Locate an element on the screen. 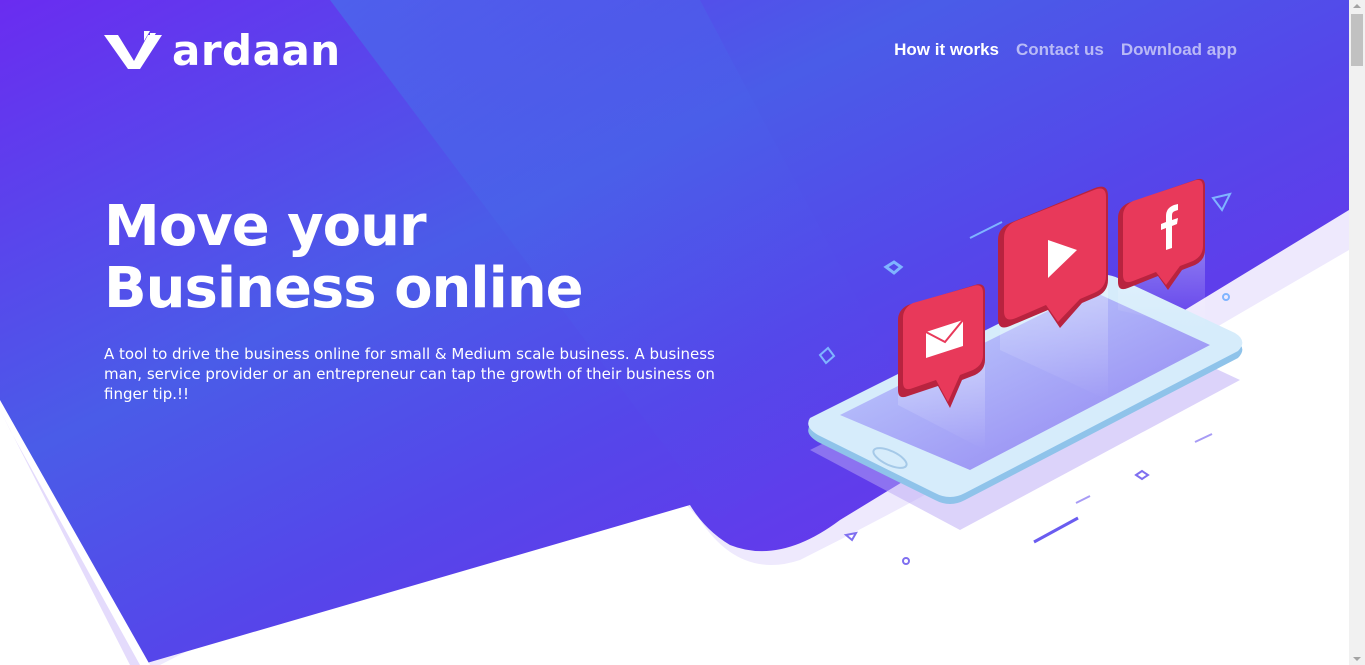  nav-contact-us: Contact us is located at coordinates (1060, 50).